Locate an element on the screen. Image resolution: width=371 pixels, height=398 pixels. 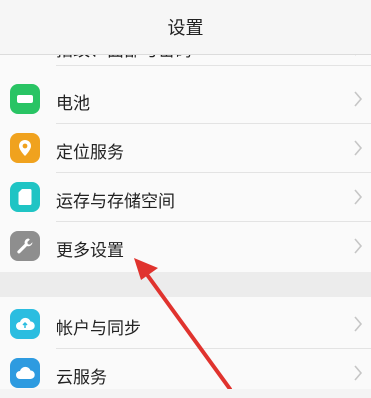
row-label: 运存与存储空间 is located at coordinates (115, 202).